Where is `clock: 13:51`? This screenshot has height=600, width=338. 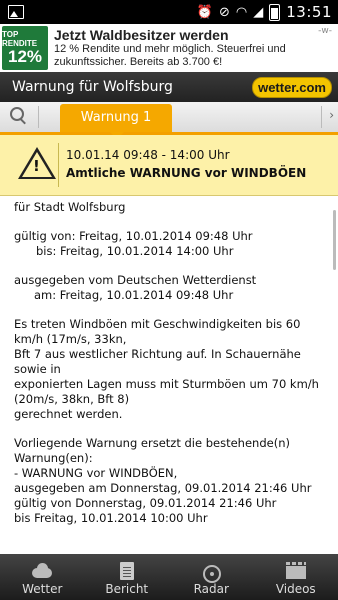 clock: 13:51 is located at coordinates (309, 12).